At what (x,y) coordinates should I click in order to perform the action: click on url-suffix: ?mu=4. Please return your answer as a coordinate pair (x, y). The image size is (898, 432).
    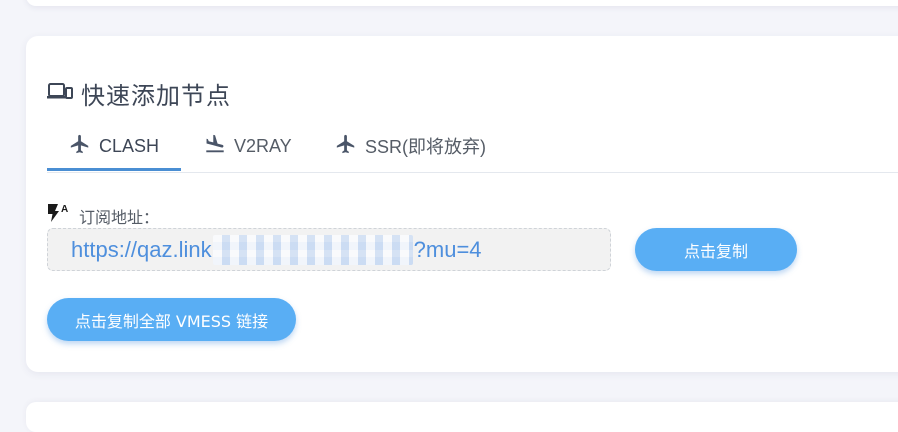
    Looking at the image, I should click on (447, 249).